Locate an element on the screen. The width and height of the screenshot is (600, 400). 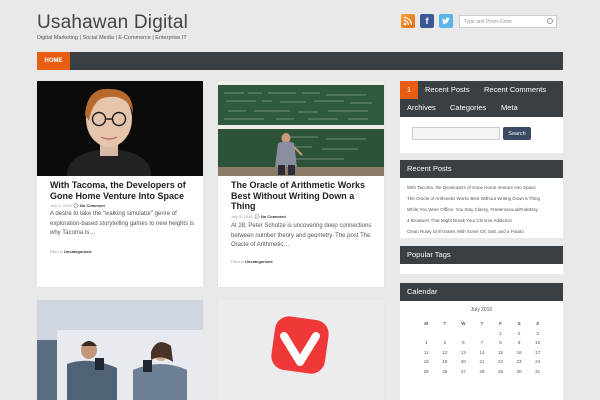
calendar-day: 21 is located at coordinates (482, 362).